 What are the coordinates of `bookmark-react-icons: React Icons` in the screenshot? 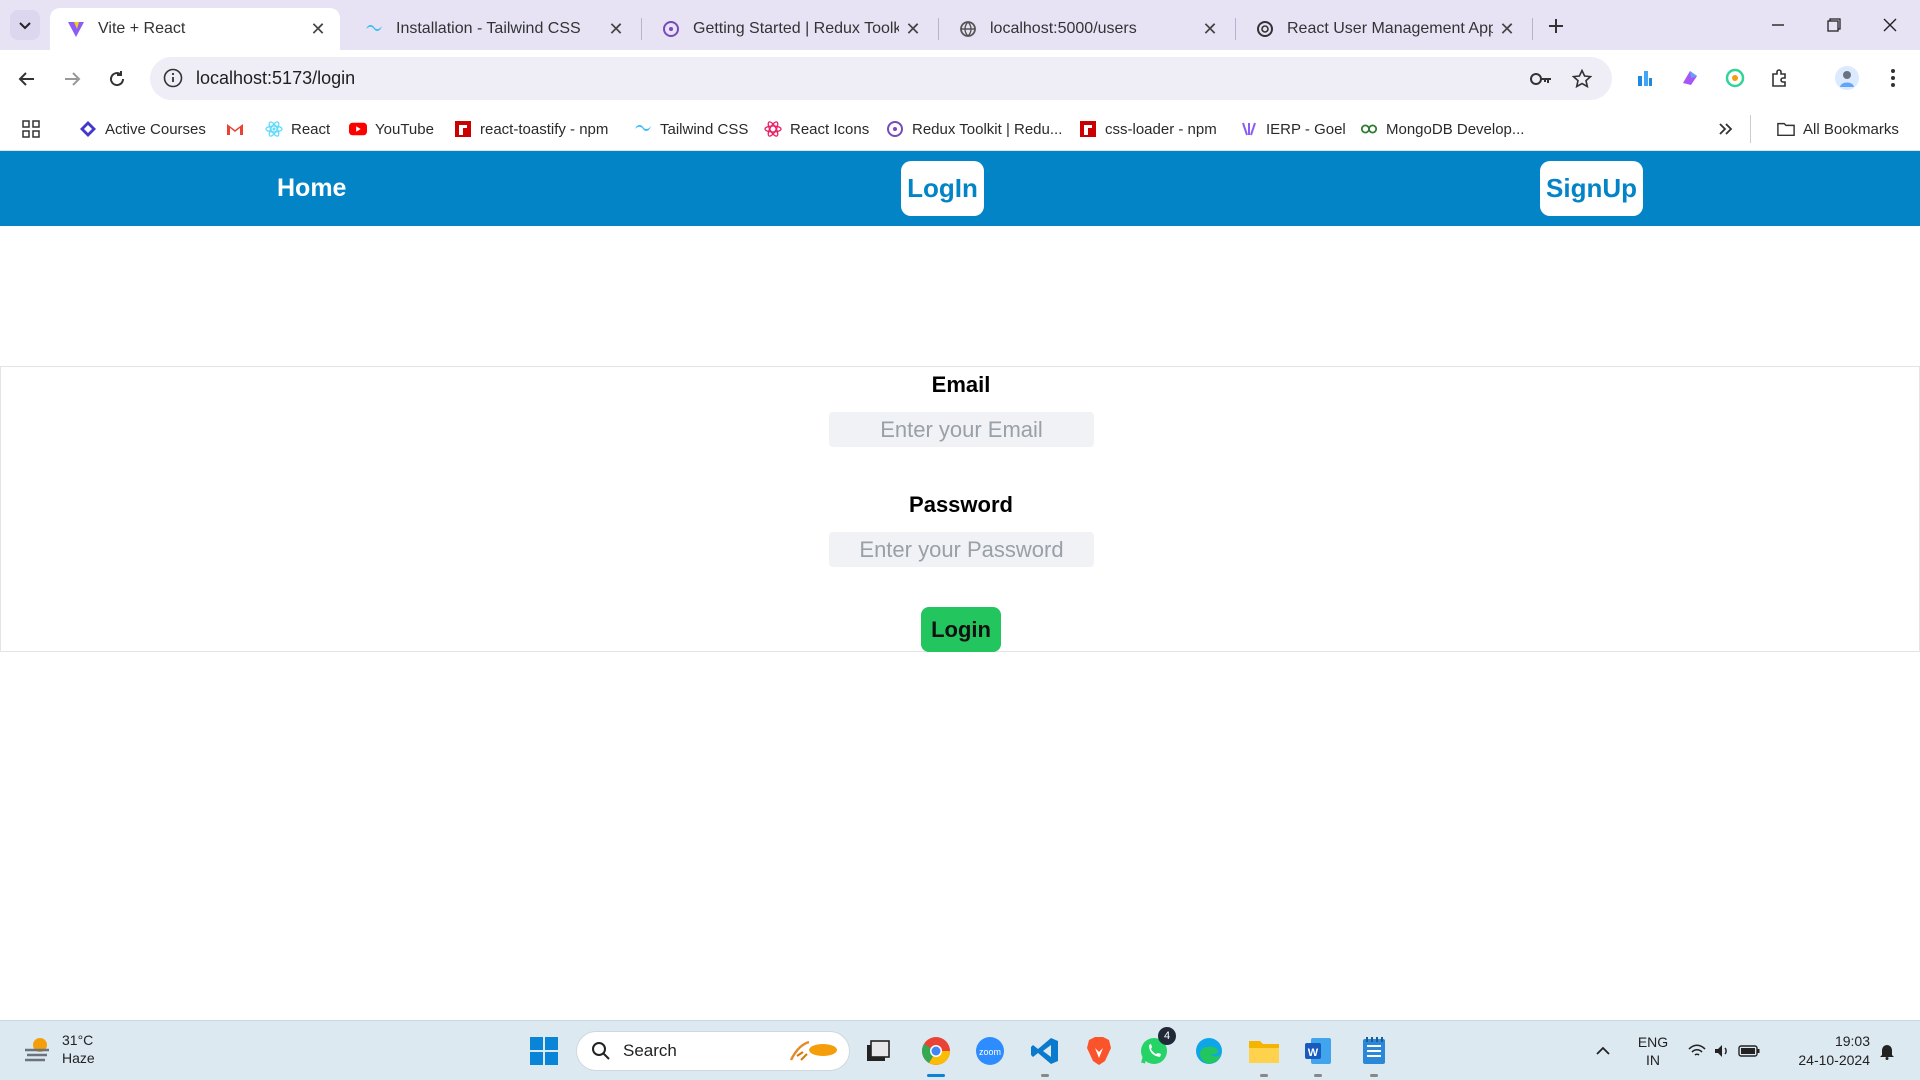 It's located at (816, 129).